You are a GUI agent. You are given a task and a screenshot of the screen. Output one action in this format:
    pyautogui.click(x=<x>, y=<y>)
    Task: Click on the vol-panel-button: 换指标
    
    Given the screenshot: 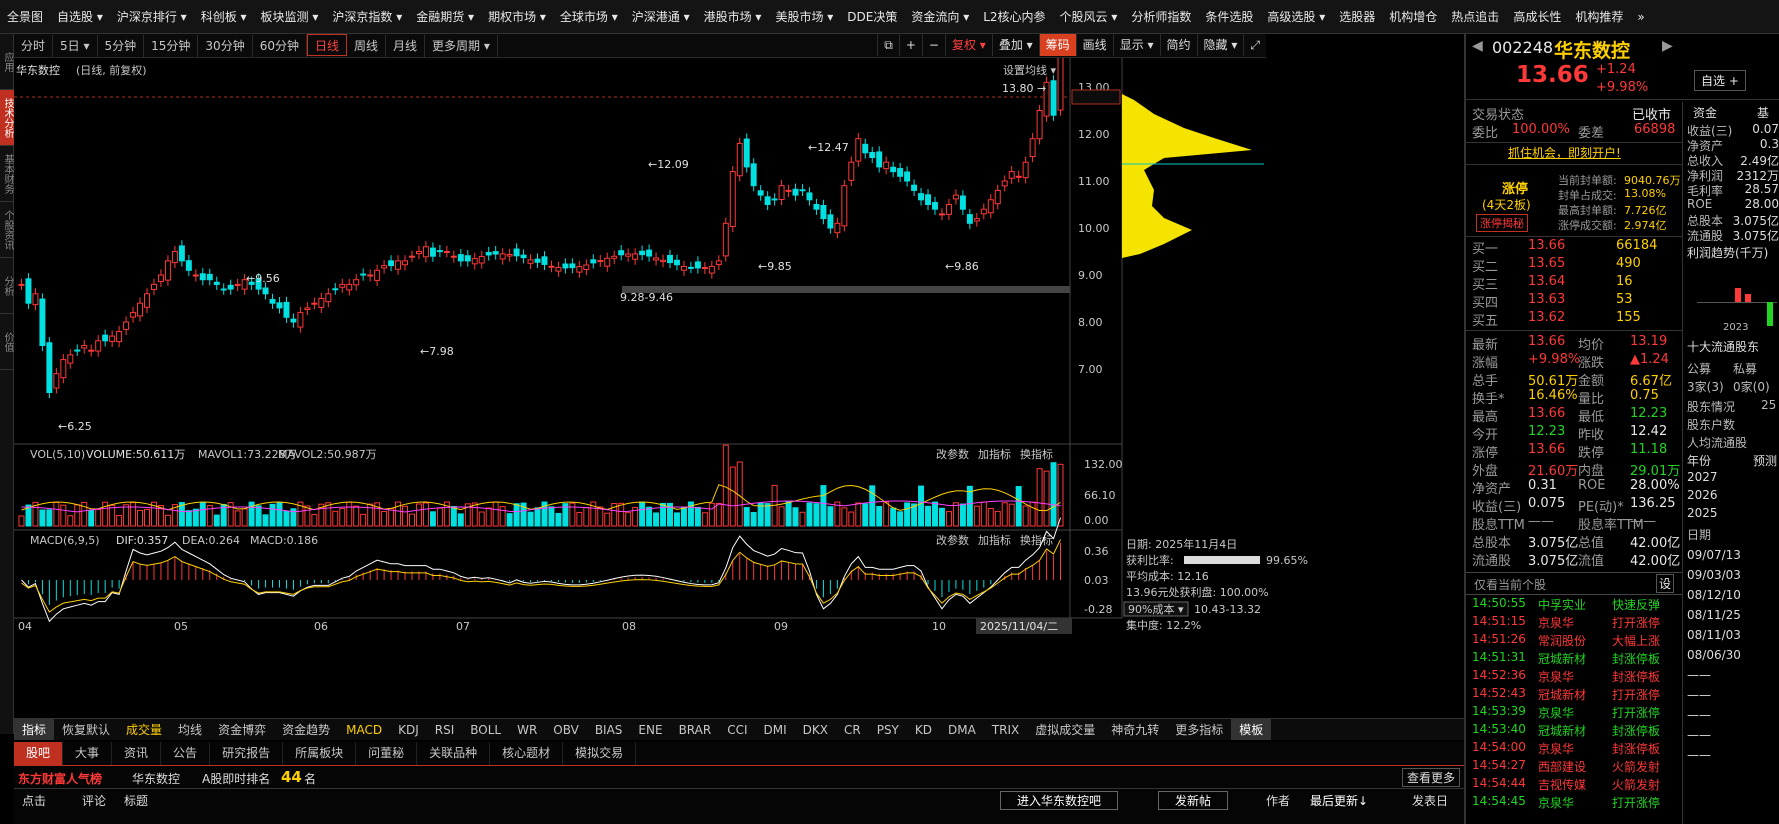 What is the action you would take?
    pyautogui.click(x=1036, y=454)
    